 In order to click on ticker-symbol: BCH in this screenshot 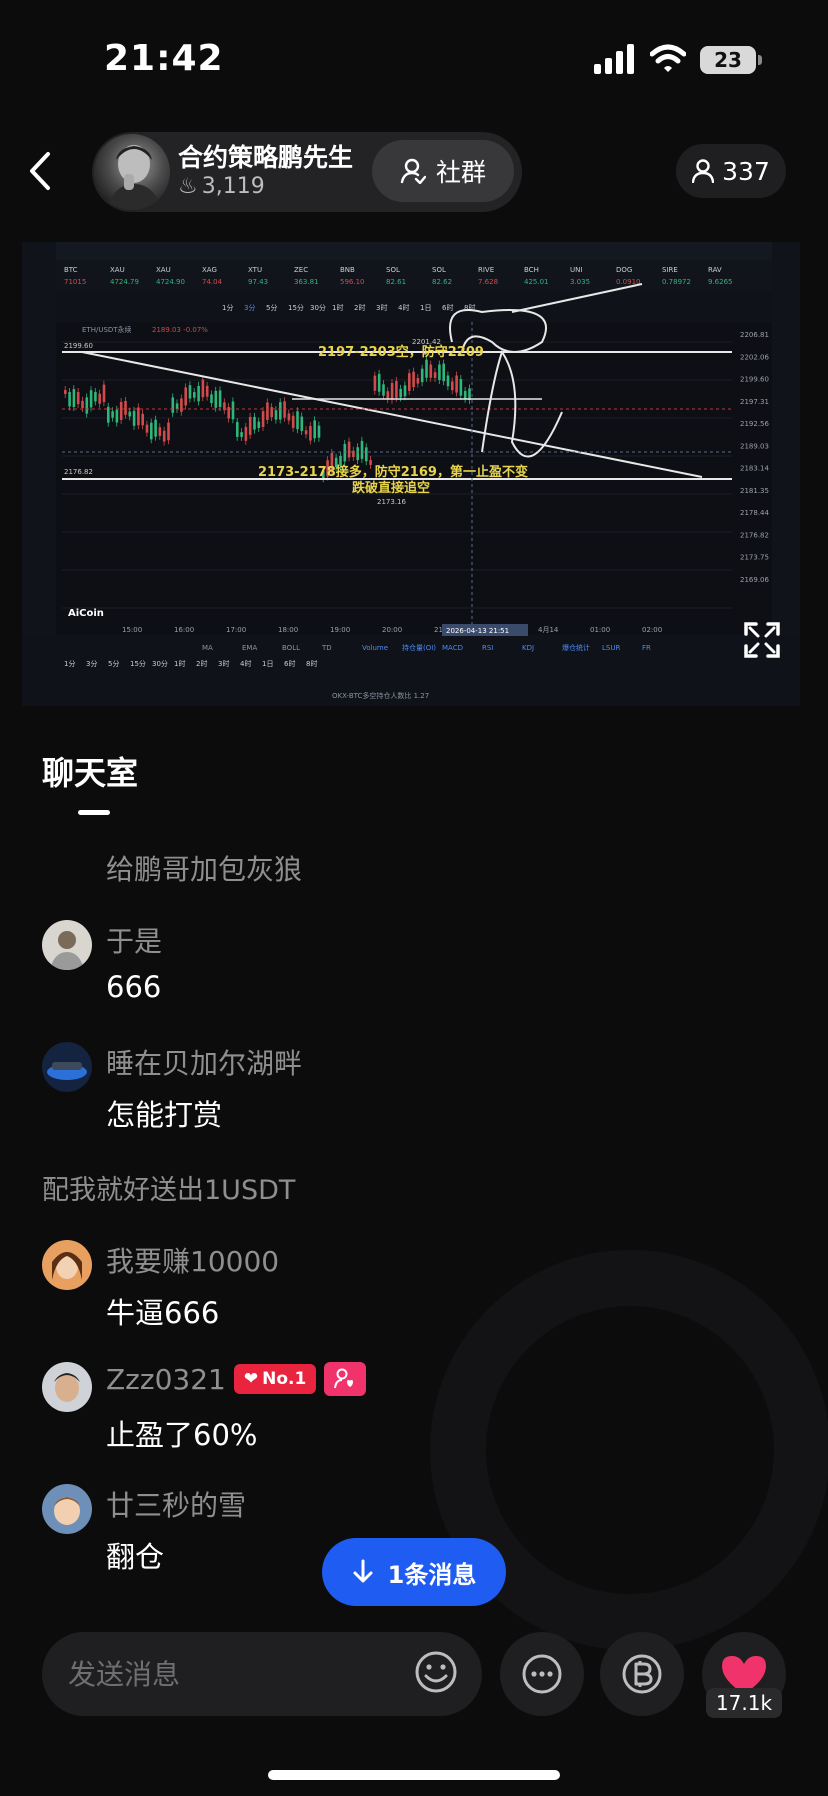, I will do `click(531, 270)`.